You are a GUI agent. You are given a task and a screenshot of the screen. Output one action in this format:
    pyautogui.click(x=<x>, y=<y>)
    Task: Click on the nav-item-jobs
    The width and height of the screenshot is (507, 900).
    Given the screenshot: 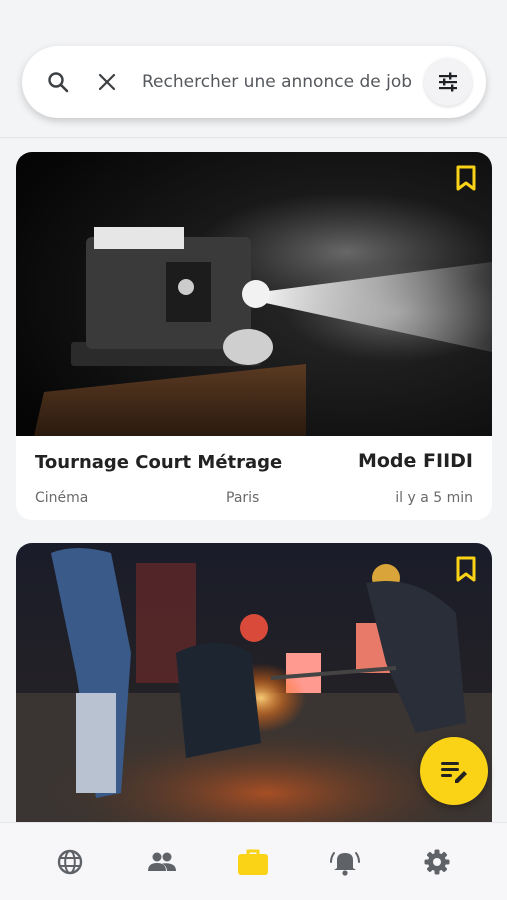 What is the action you would take?
    pyautogui.click(x=253, y=862)
    